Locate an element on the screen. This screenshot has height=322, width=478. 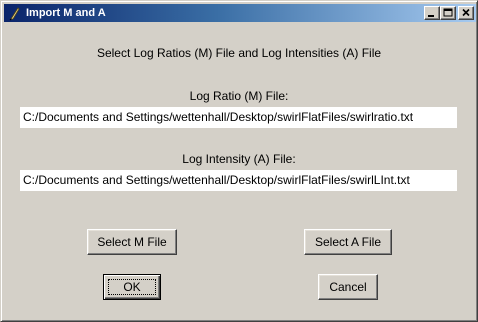
select-m-file-label: Select M File is located at coordinates (132, 242).